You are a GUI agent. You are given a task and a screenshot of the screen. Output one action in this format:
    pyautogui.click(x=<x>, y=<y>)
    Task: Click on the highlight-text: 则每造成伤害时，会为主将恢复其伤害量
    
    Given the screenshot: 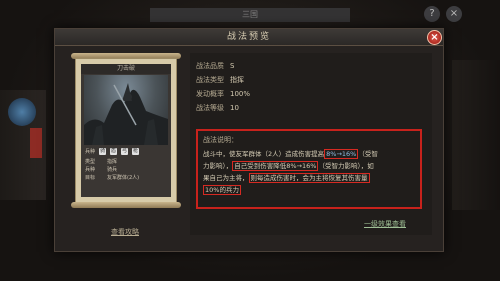 What is the action you would take?
    pyautogui.click(x=309, y=178)
    